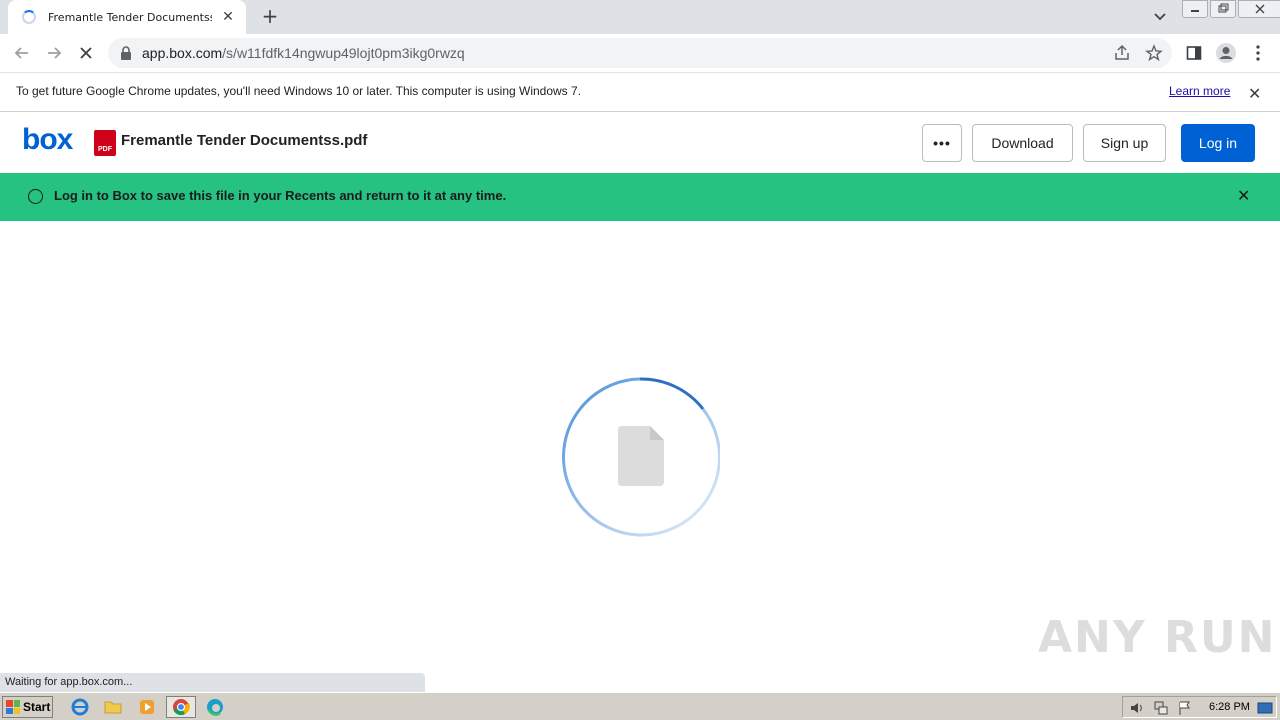 The image size is (1280, 720). I want to click on taskbar-chrome-icon, so click(181, 707).